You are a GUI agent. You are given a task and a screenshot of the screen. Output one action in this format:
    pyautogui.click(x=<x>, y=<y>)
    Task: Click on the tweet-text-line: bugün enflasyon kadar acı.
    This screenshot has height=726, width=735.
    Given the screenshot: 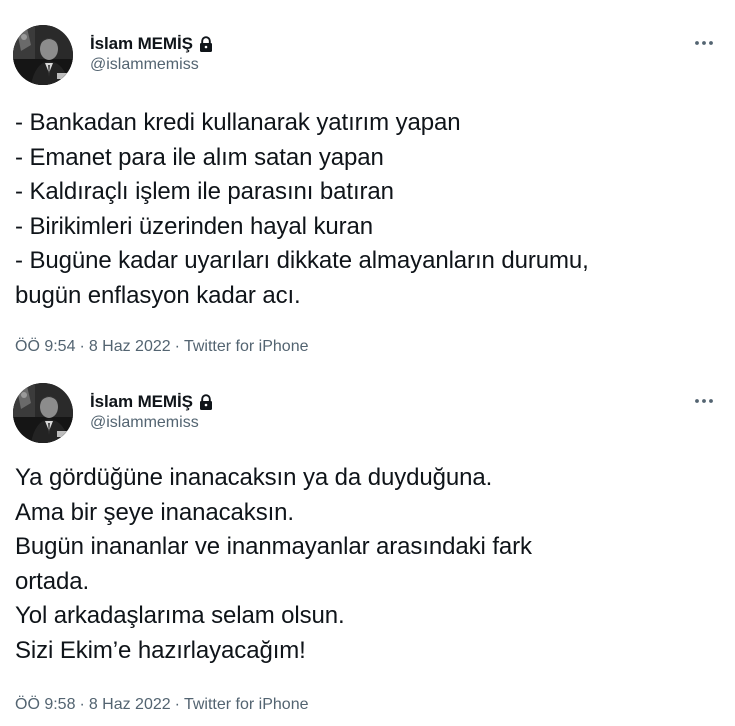 What is the action you would take?
    pyautogui.click(x=158, y=295)
    